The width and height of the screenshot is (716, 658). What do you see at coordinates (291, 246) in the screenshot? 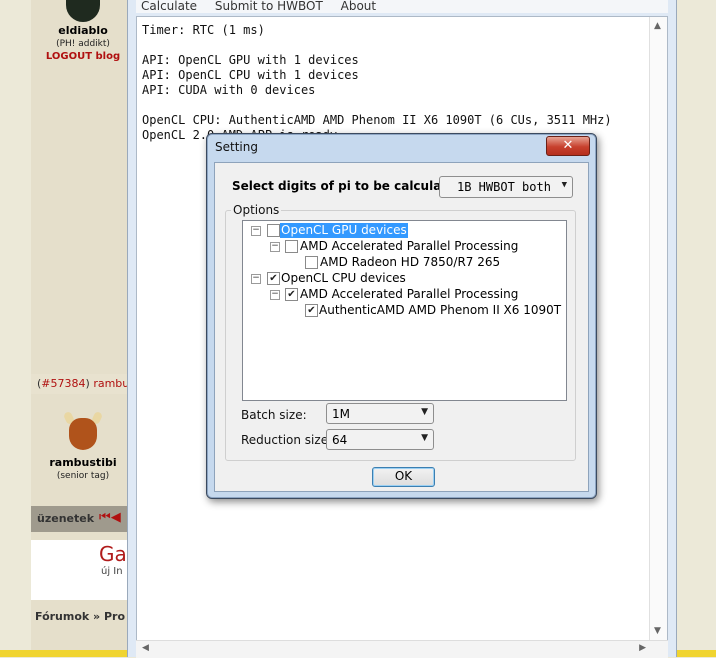
I see `checkbox-gpu-platform` at bounding box center [291, 246].